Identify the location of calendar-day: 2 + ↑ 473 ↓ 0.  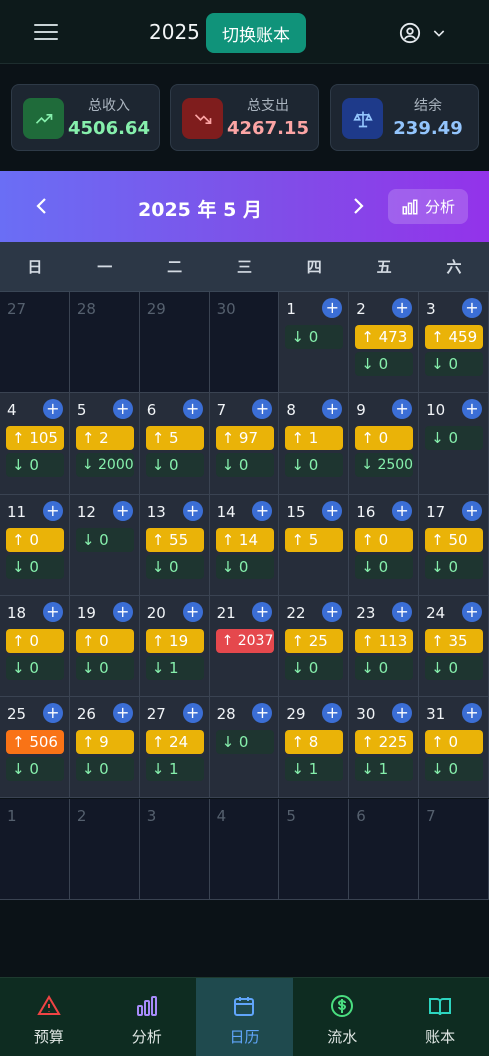
(384, 343).